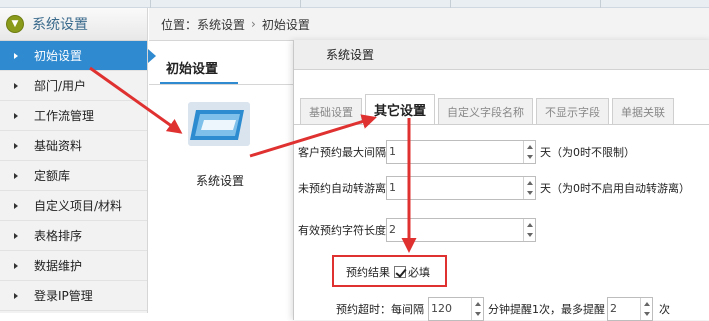  Describe the element at coordinates (380, 309) in the screenshot. I see `timeout-label: 预约超时：每间隔` at that location.